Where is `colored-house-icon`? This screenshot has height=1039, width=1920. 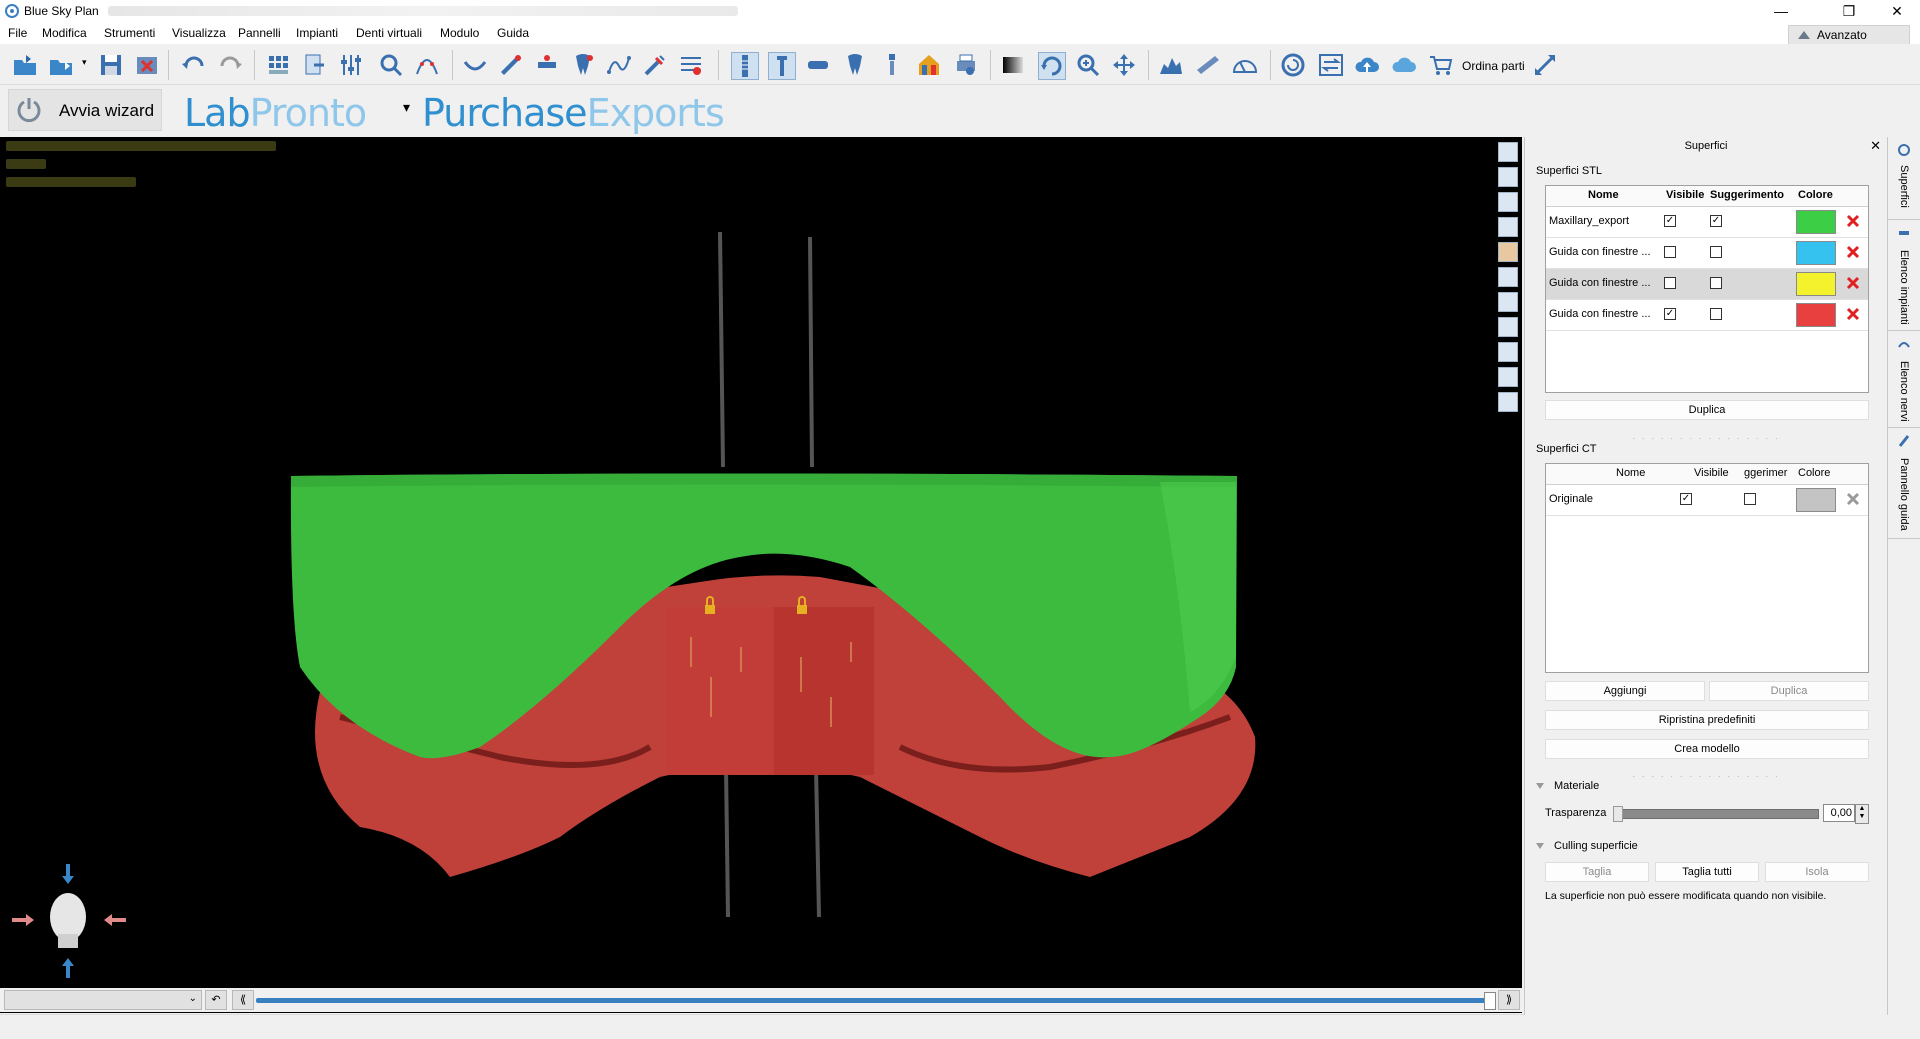
colored-house-icon is located at coordinates (929, 65).